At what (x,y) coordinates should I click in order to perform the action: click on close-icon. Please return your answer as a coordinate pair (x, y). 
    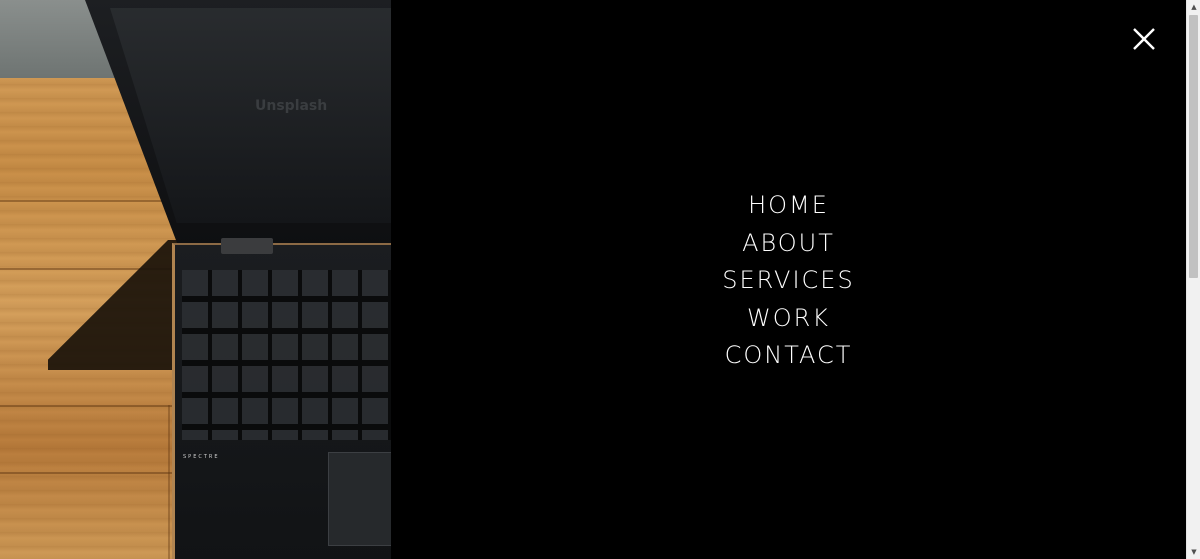
    Looking at the image, I should click on (1144, 39).